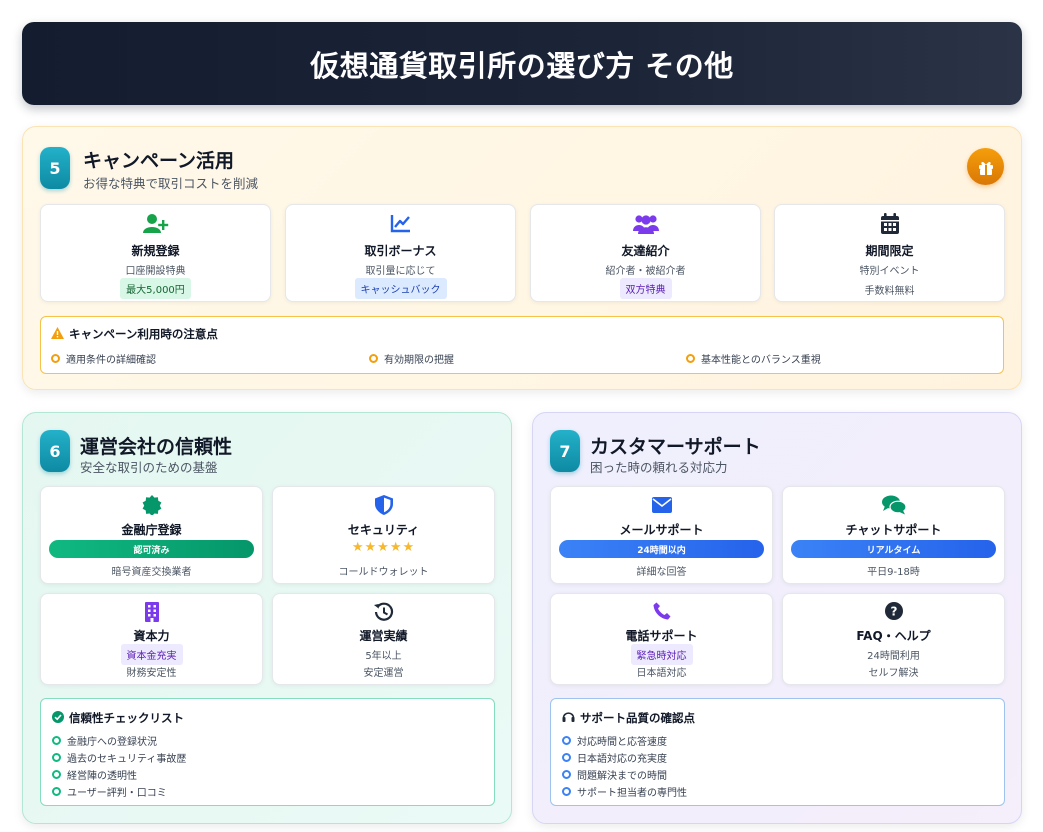 This screenshot has height=832, width=1043. I want to click on card-tag: キャッシュバック, so click(400, 288).